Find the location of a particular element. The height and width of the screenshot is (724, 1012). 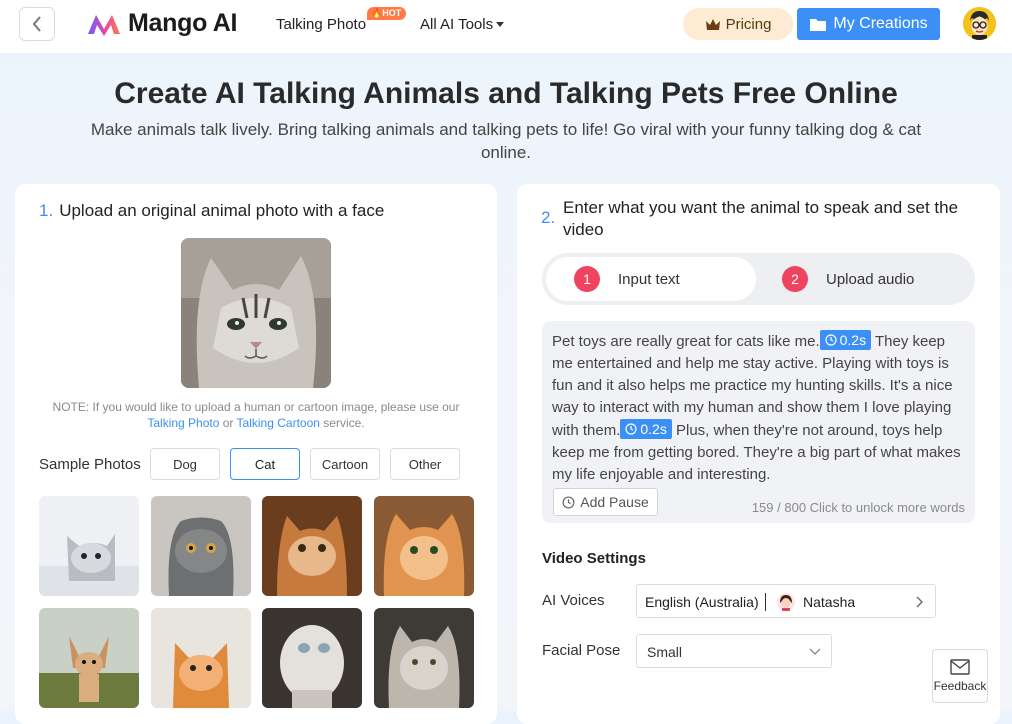

facial-pose-value: Small is located at coordinates (665, 652).